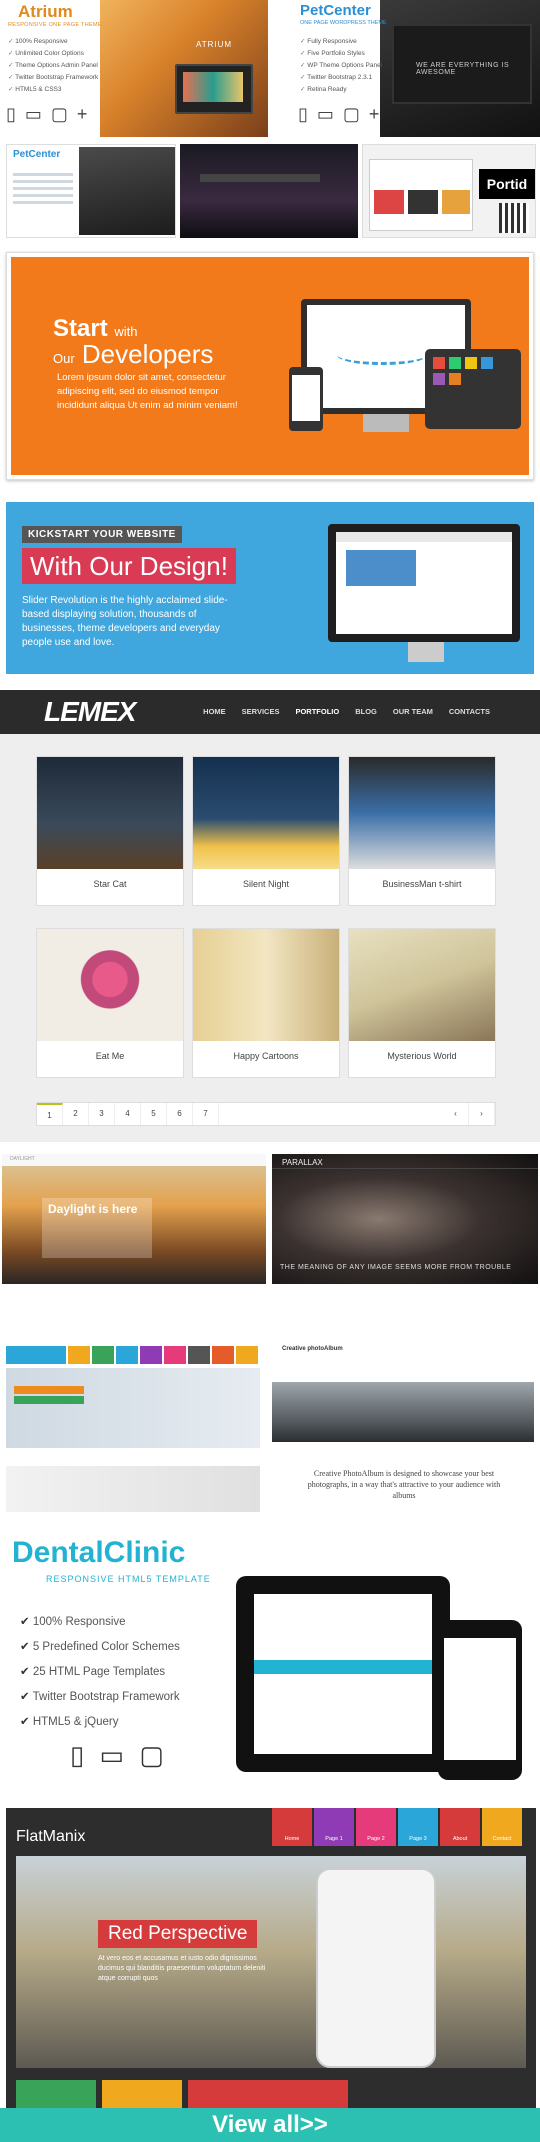  I want to click on menu-tile-page3: Page 3, so click(418, 1827).